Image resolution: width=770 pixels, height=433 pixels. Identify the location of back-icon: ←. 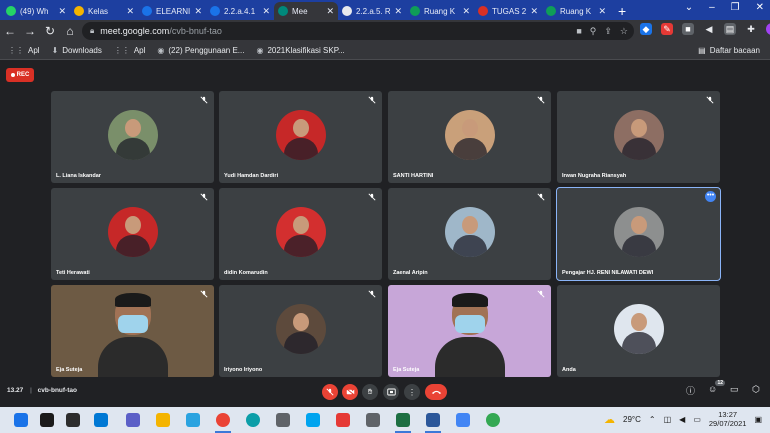
(10, 31).